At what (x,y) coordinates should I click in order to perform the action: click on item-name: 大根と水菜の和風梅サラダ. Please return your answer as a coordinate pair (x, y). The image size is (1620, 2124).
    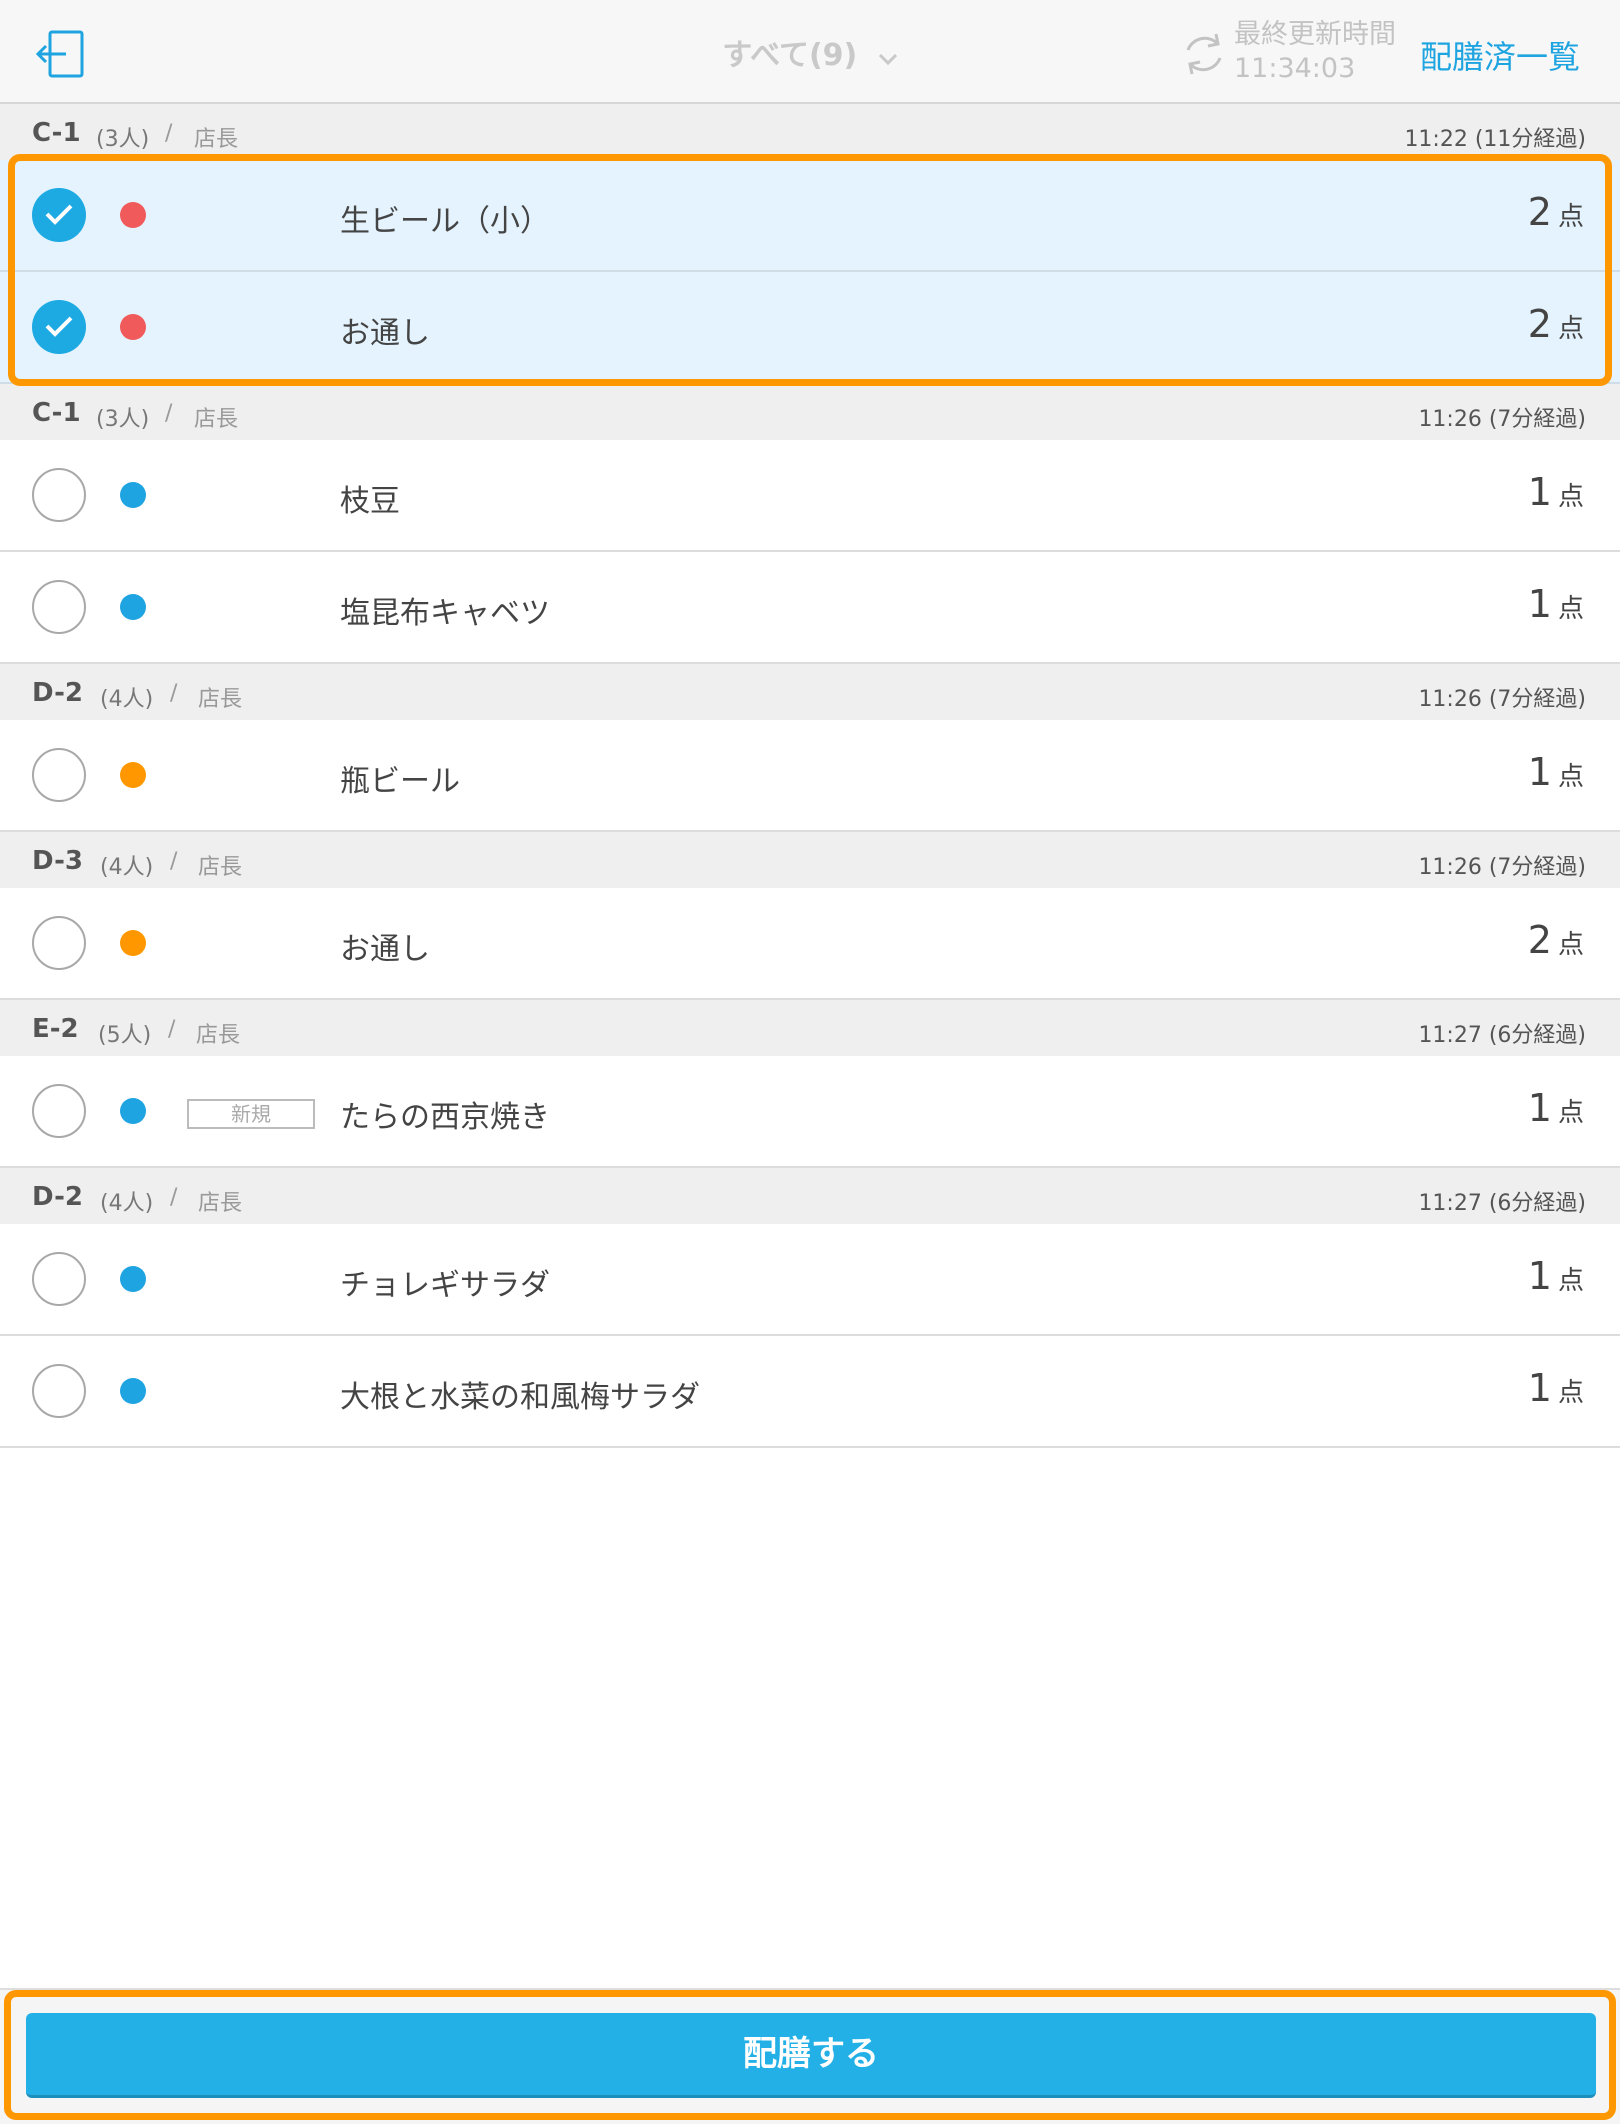
    Looking at the image, I should click on (520, 1397).